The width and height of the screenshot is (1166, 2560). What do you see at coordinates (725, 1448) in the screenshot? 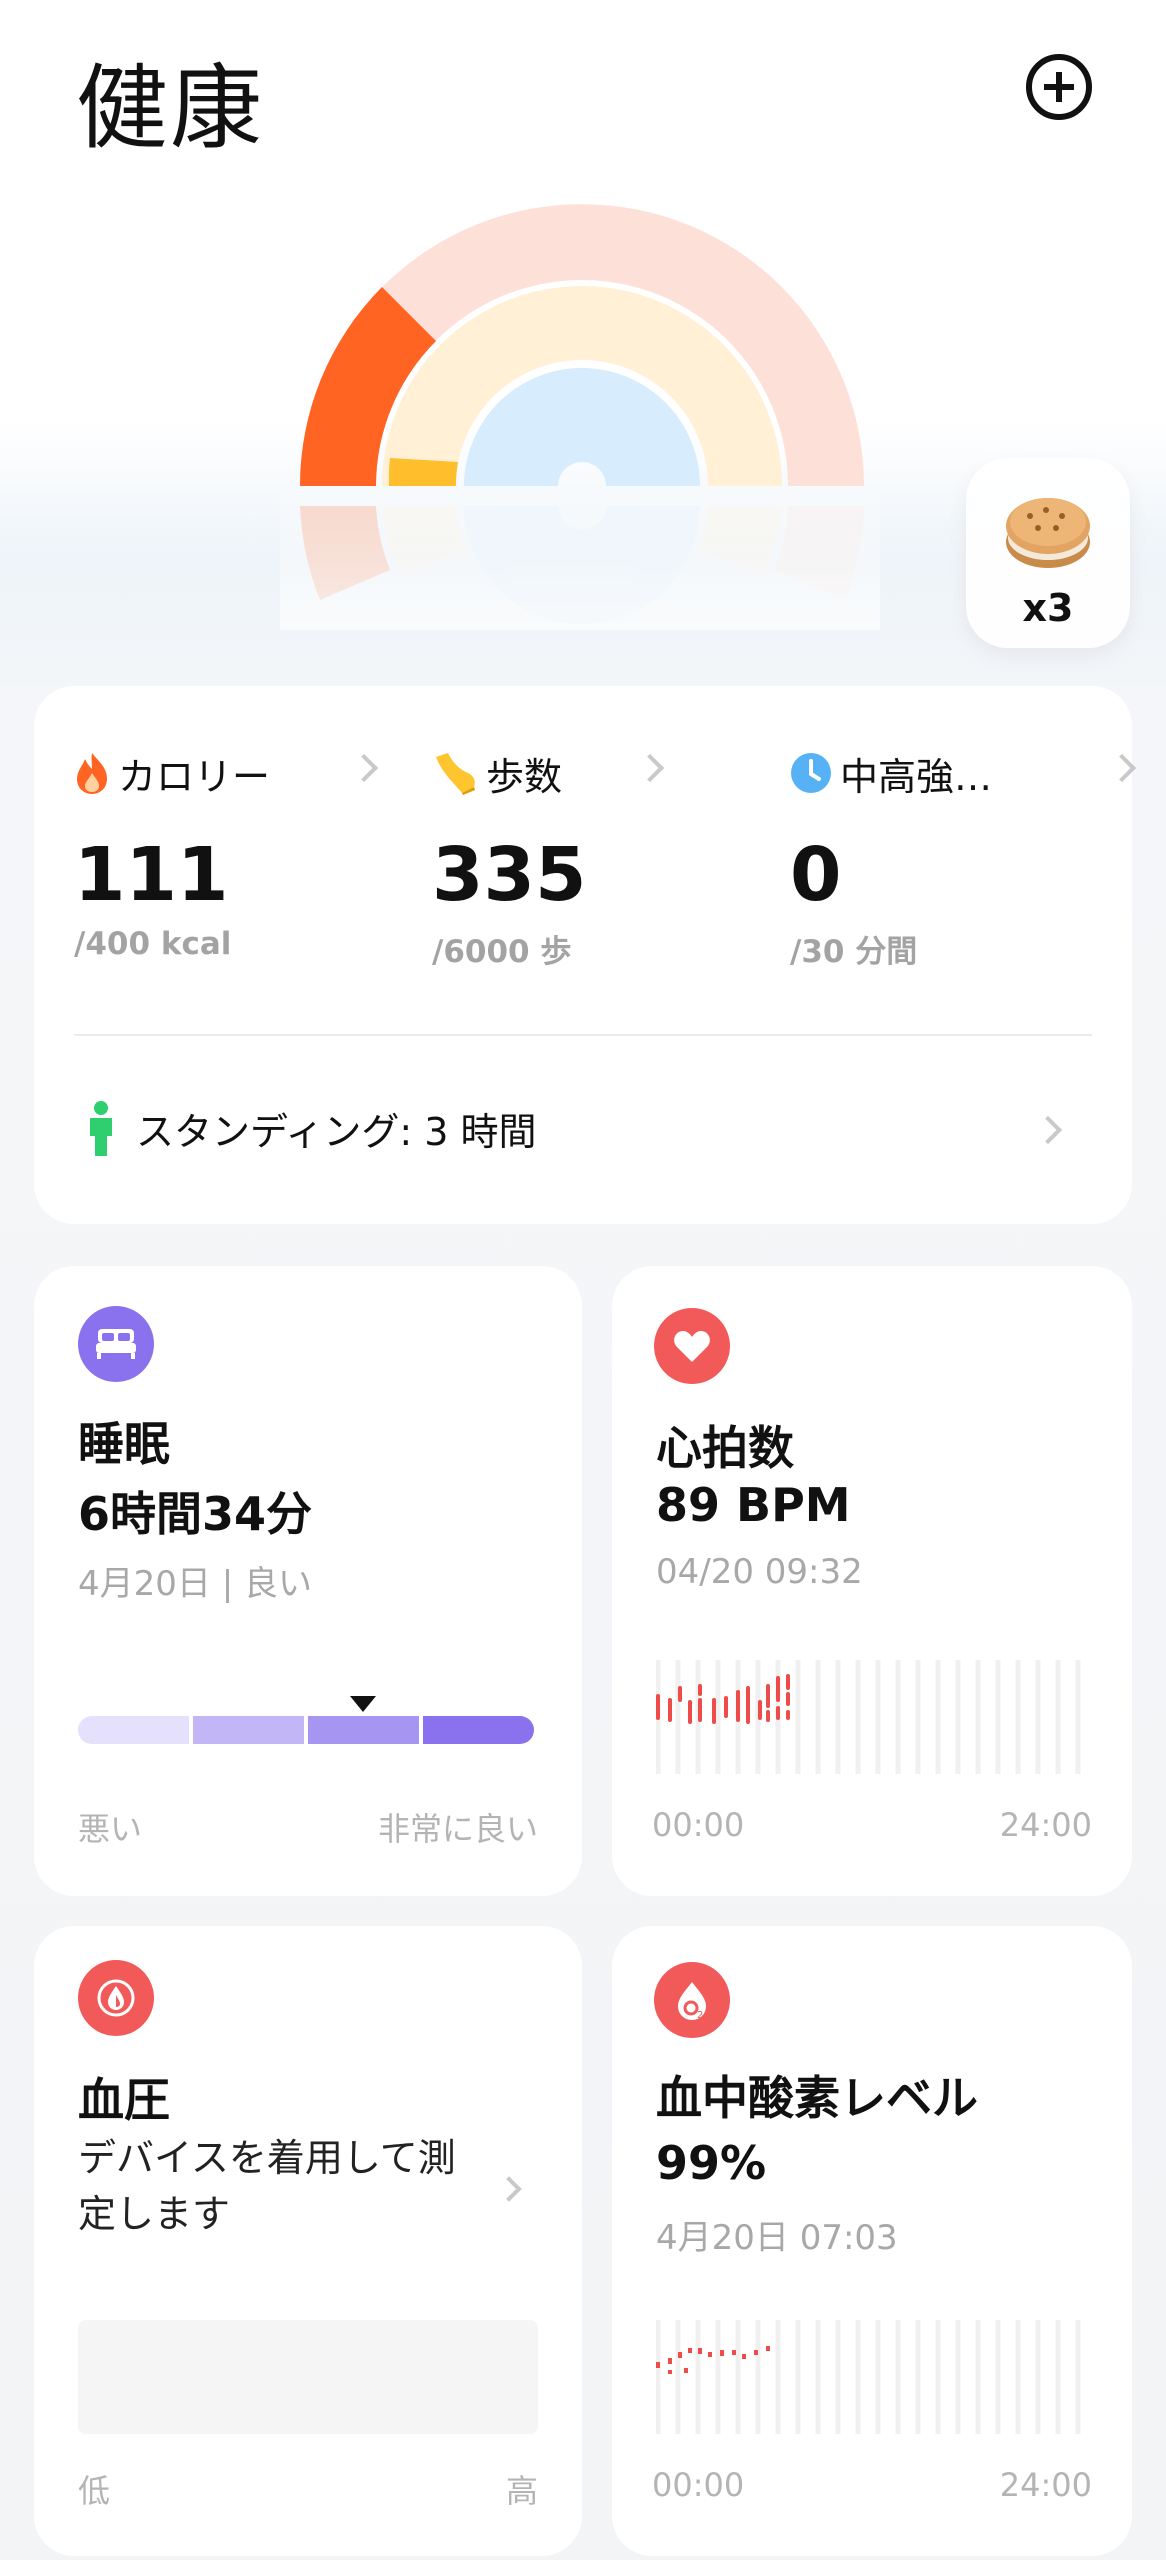
I see `heart-rate-title: 心拍数` at bounding box center [725, 1448].